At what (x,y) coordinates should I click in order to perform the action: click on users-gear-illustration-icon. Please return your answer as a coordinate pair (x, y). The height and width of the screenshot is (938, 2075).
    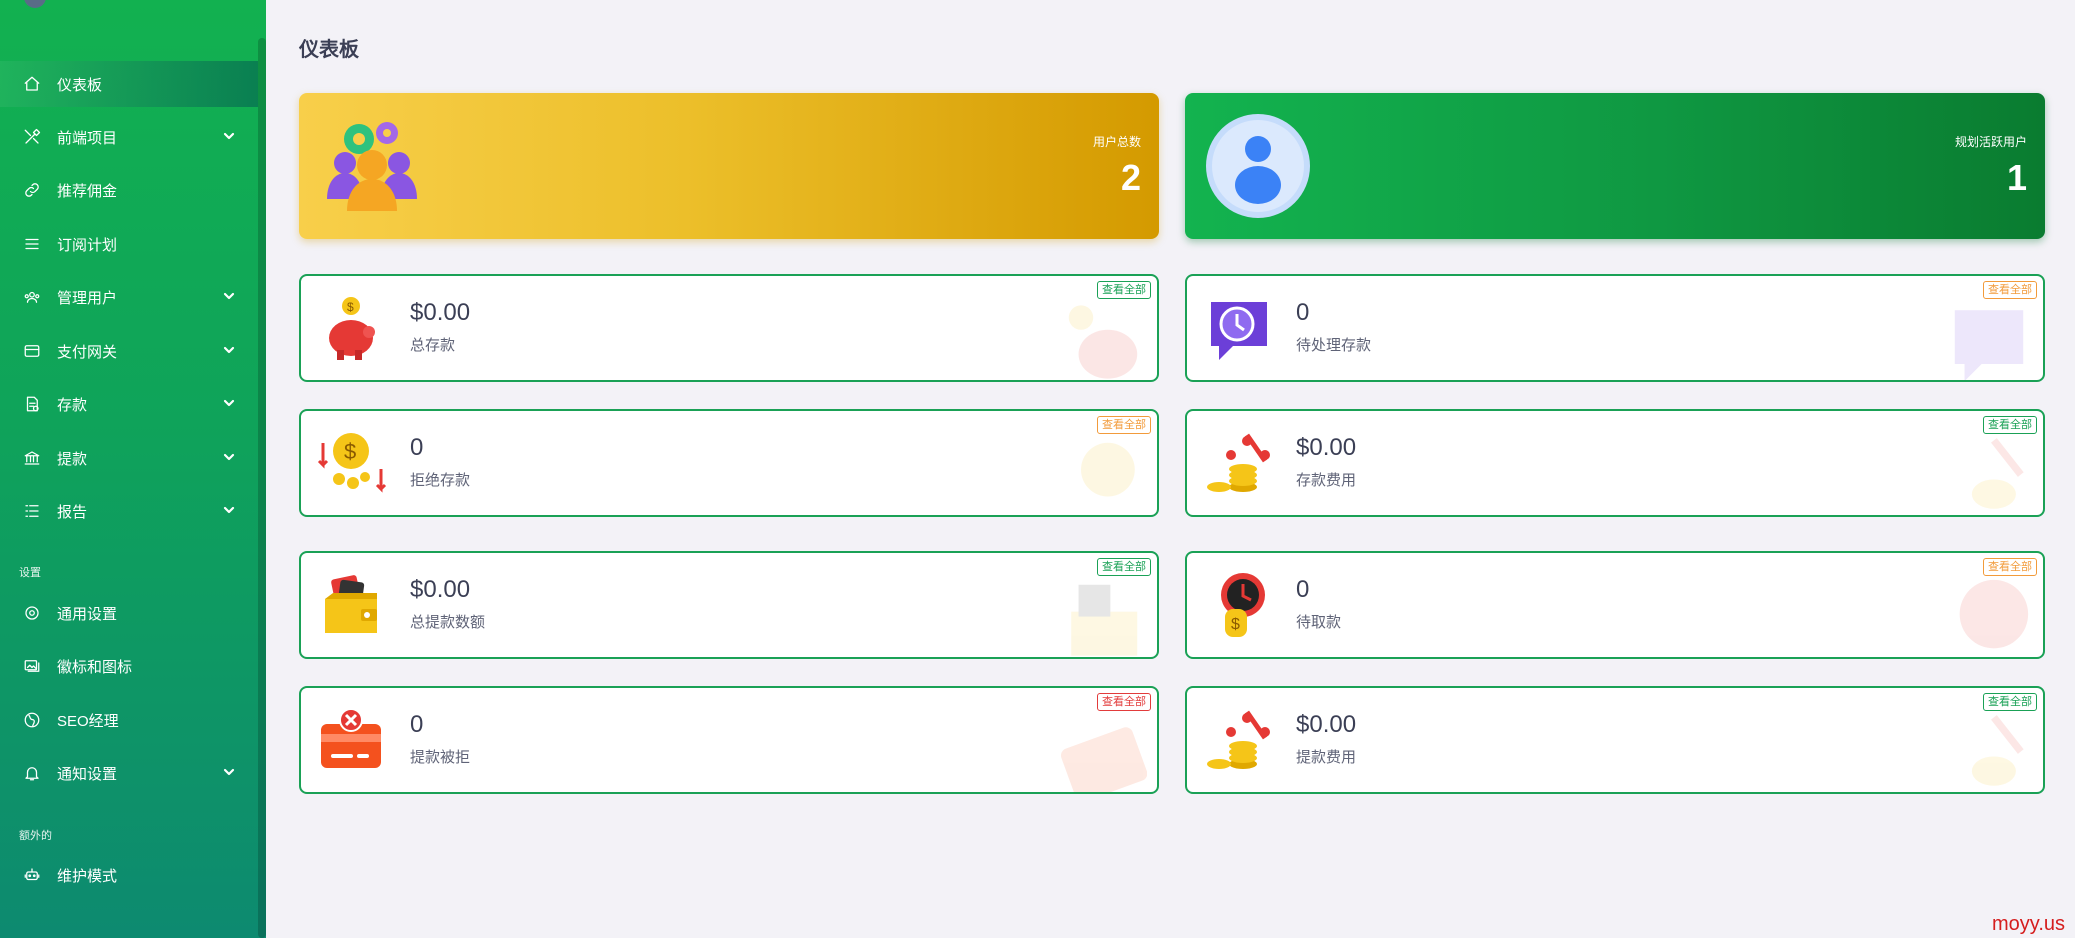
    Looking at the image, I should click on (372, 166).